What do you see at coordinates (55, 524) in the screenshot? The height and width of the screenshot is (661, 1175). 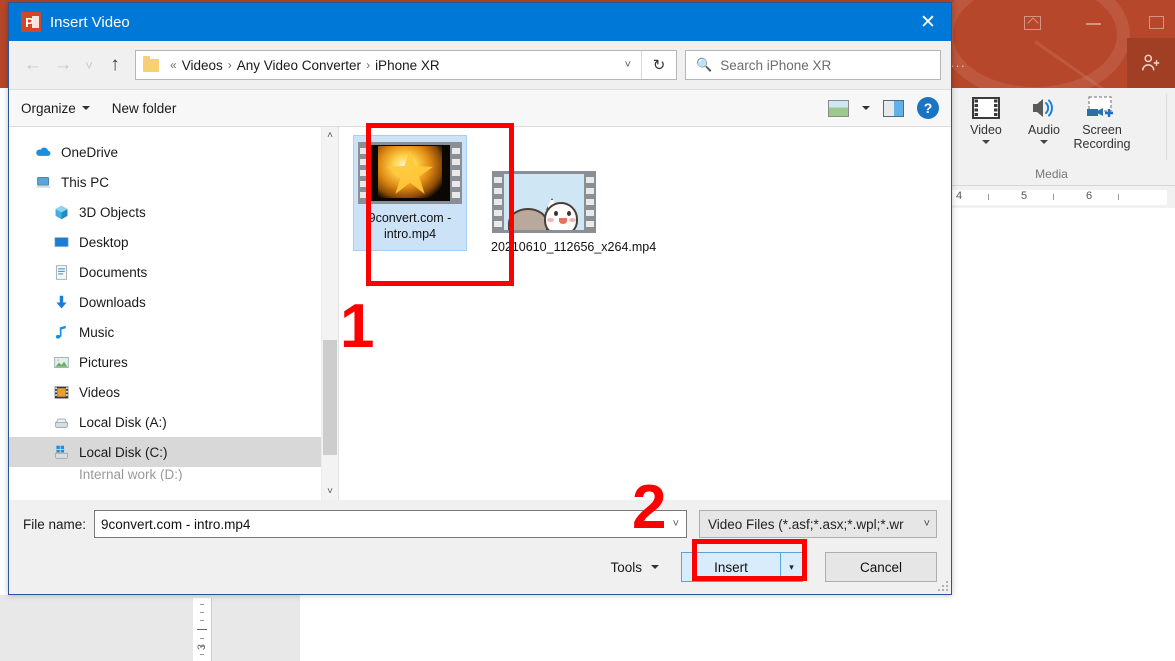 I see `file-name-field-label: File name:` at bounding box center [55, 524].